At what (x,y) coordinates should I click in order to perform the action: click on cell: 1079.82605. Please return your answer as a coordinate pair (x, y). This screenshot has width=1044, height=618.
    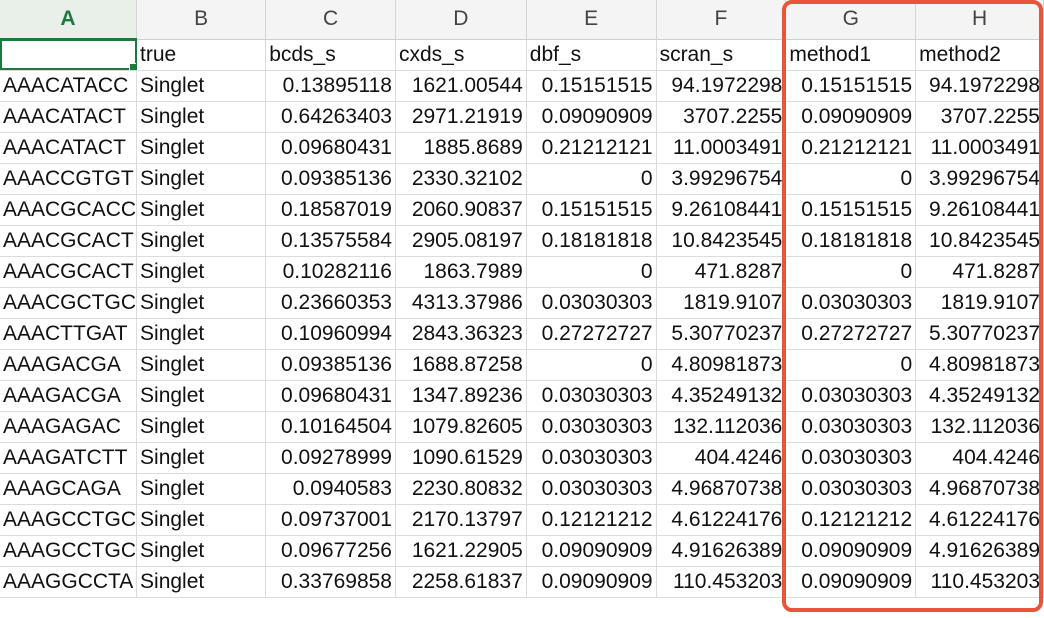
    Looking at the image, I should click on (461, 427).